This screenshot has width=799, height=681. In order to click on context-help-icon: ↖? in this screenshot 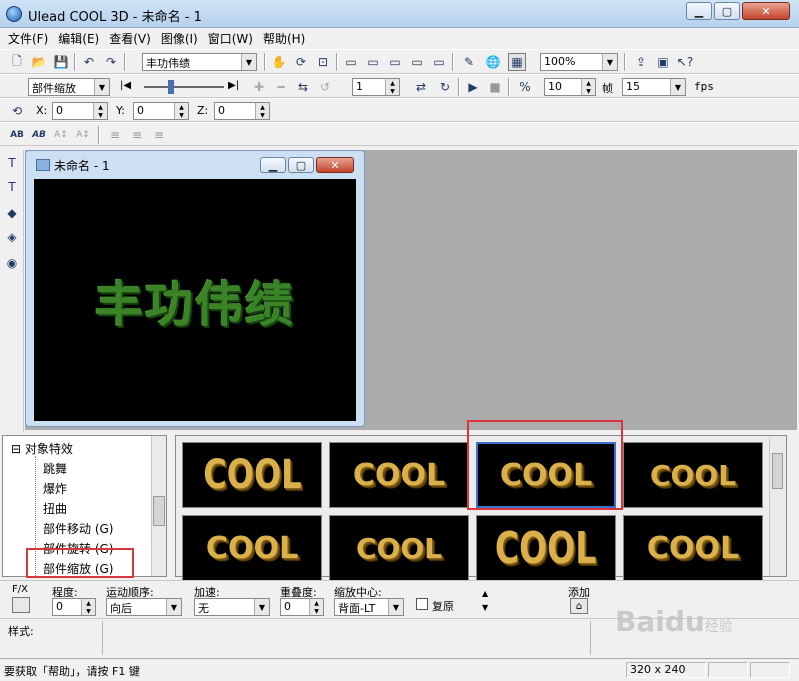, I will do `click(685, 62)`.